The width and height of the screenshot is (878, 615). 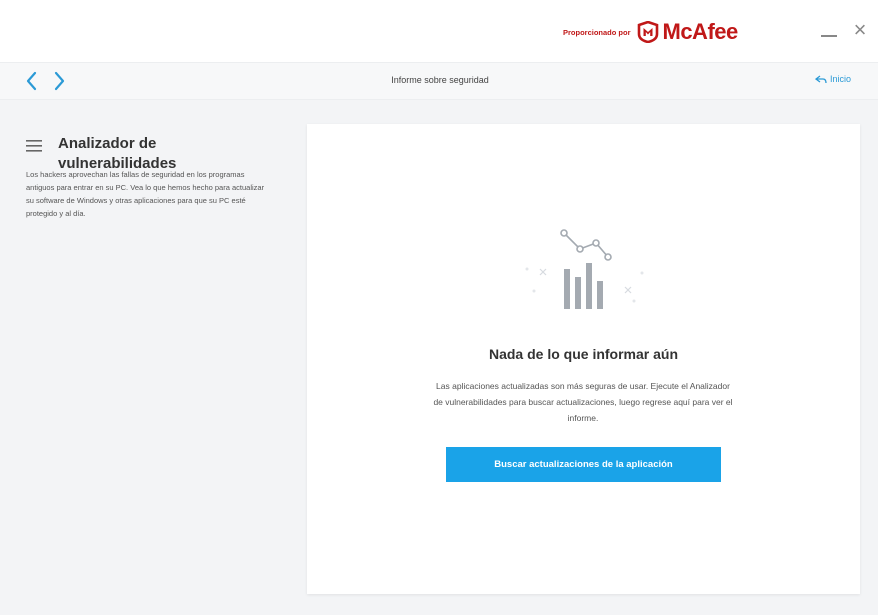 What do you see at coordinates (32, 81) in the screenshot?
I see `chevron-left-icon` at bounding box center [32, 81].